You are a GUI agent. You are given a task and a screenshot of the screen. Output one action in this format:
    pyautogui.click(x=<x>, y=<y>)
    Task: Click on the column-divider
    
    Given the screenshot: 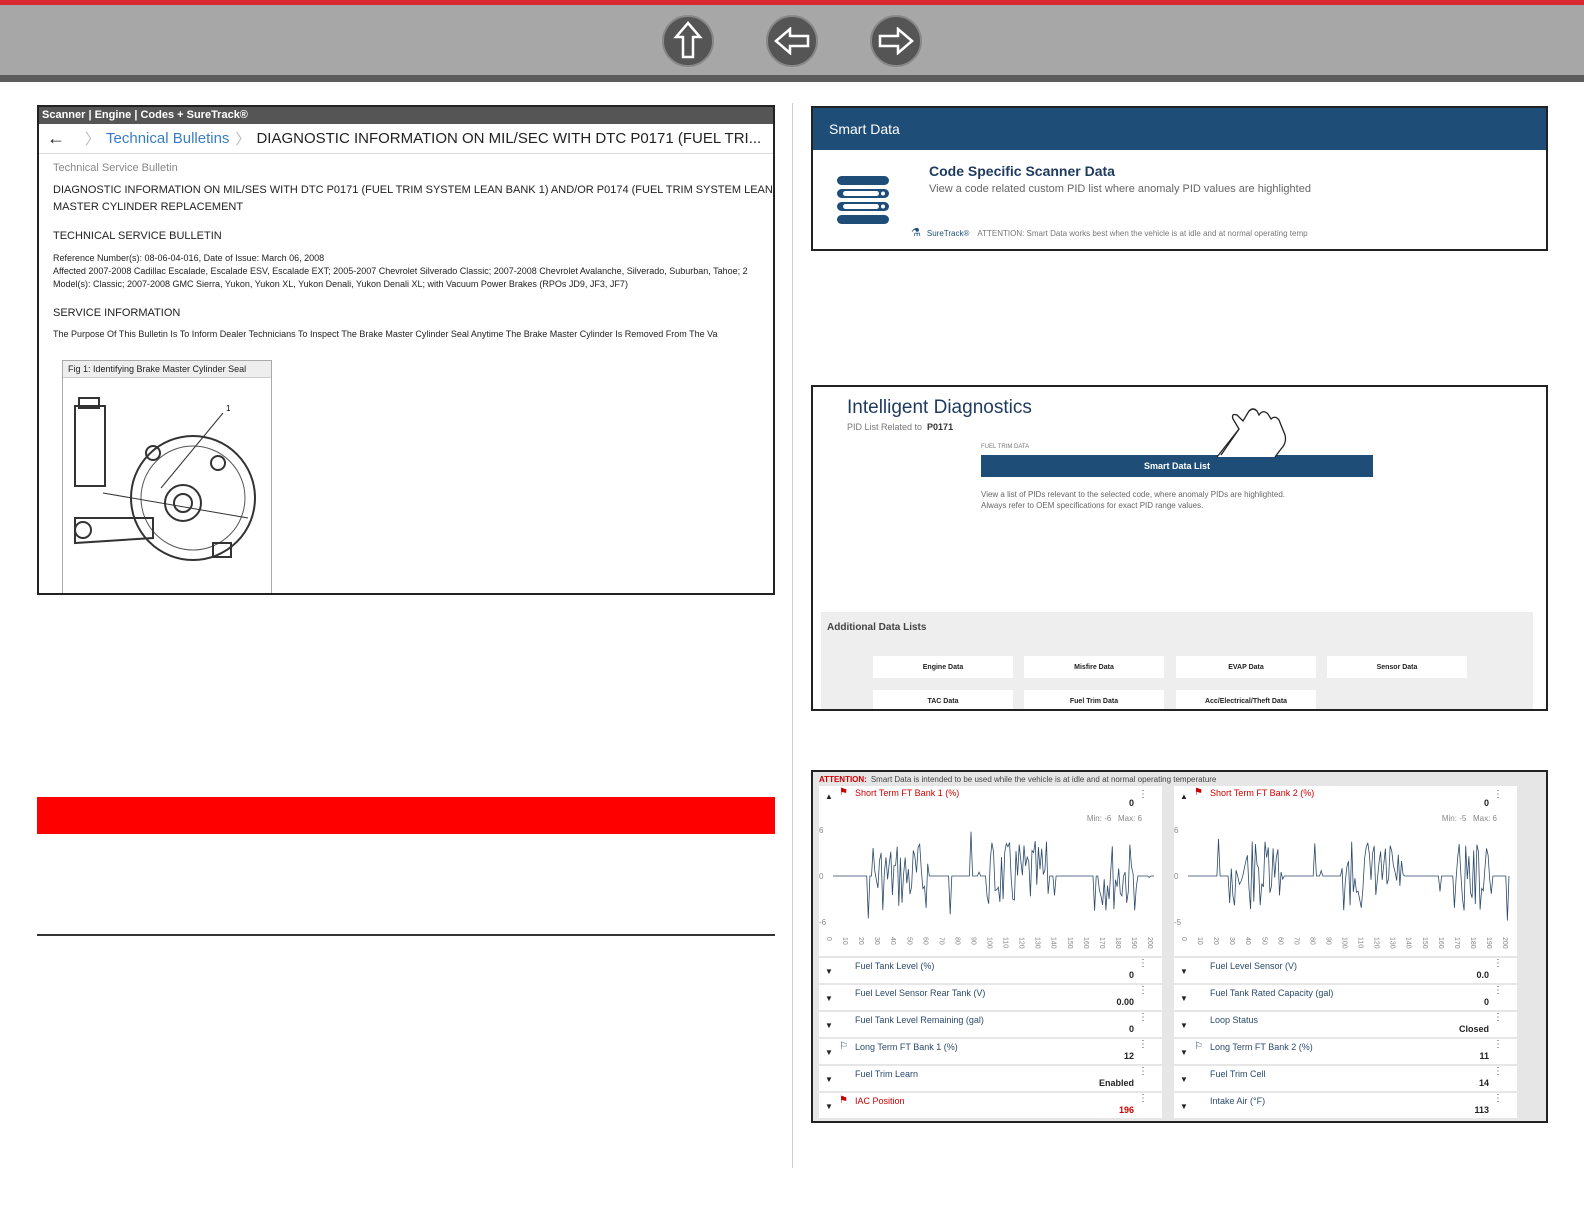 What is the action you would take?
    pyautogui.click(x=792, y=635)
    